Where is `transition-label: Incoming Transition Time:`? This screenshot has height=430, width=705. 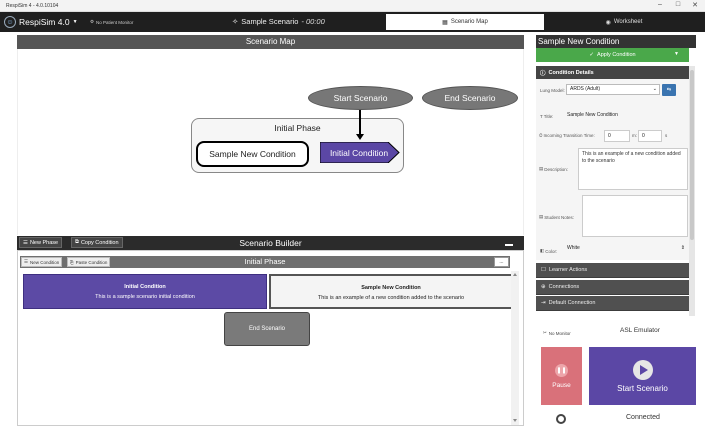 transition-label: Incoming Transition Time: is located at coordinates (569, 135).